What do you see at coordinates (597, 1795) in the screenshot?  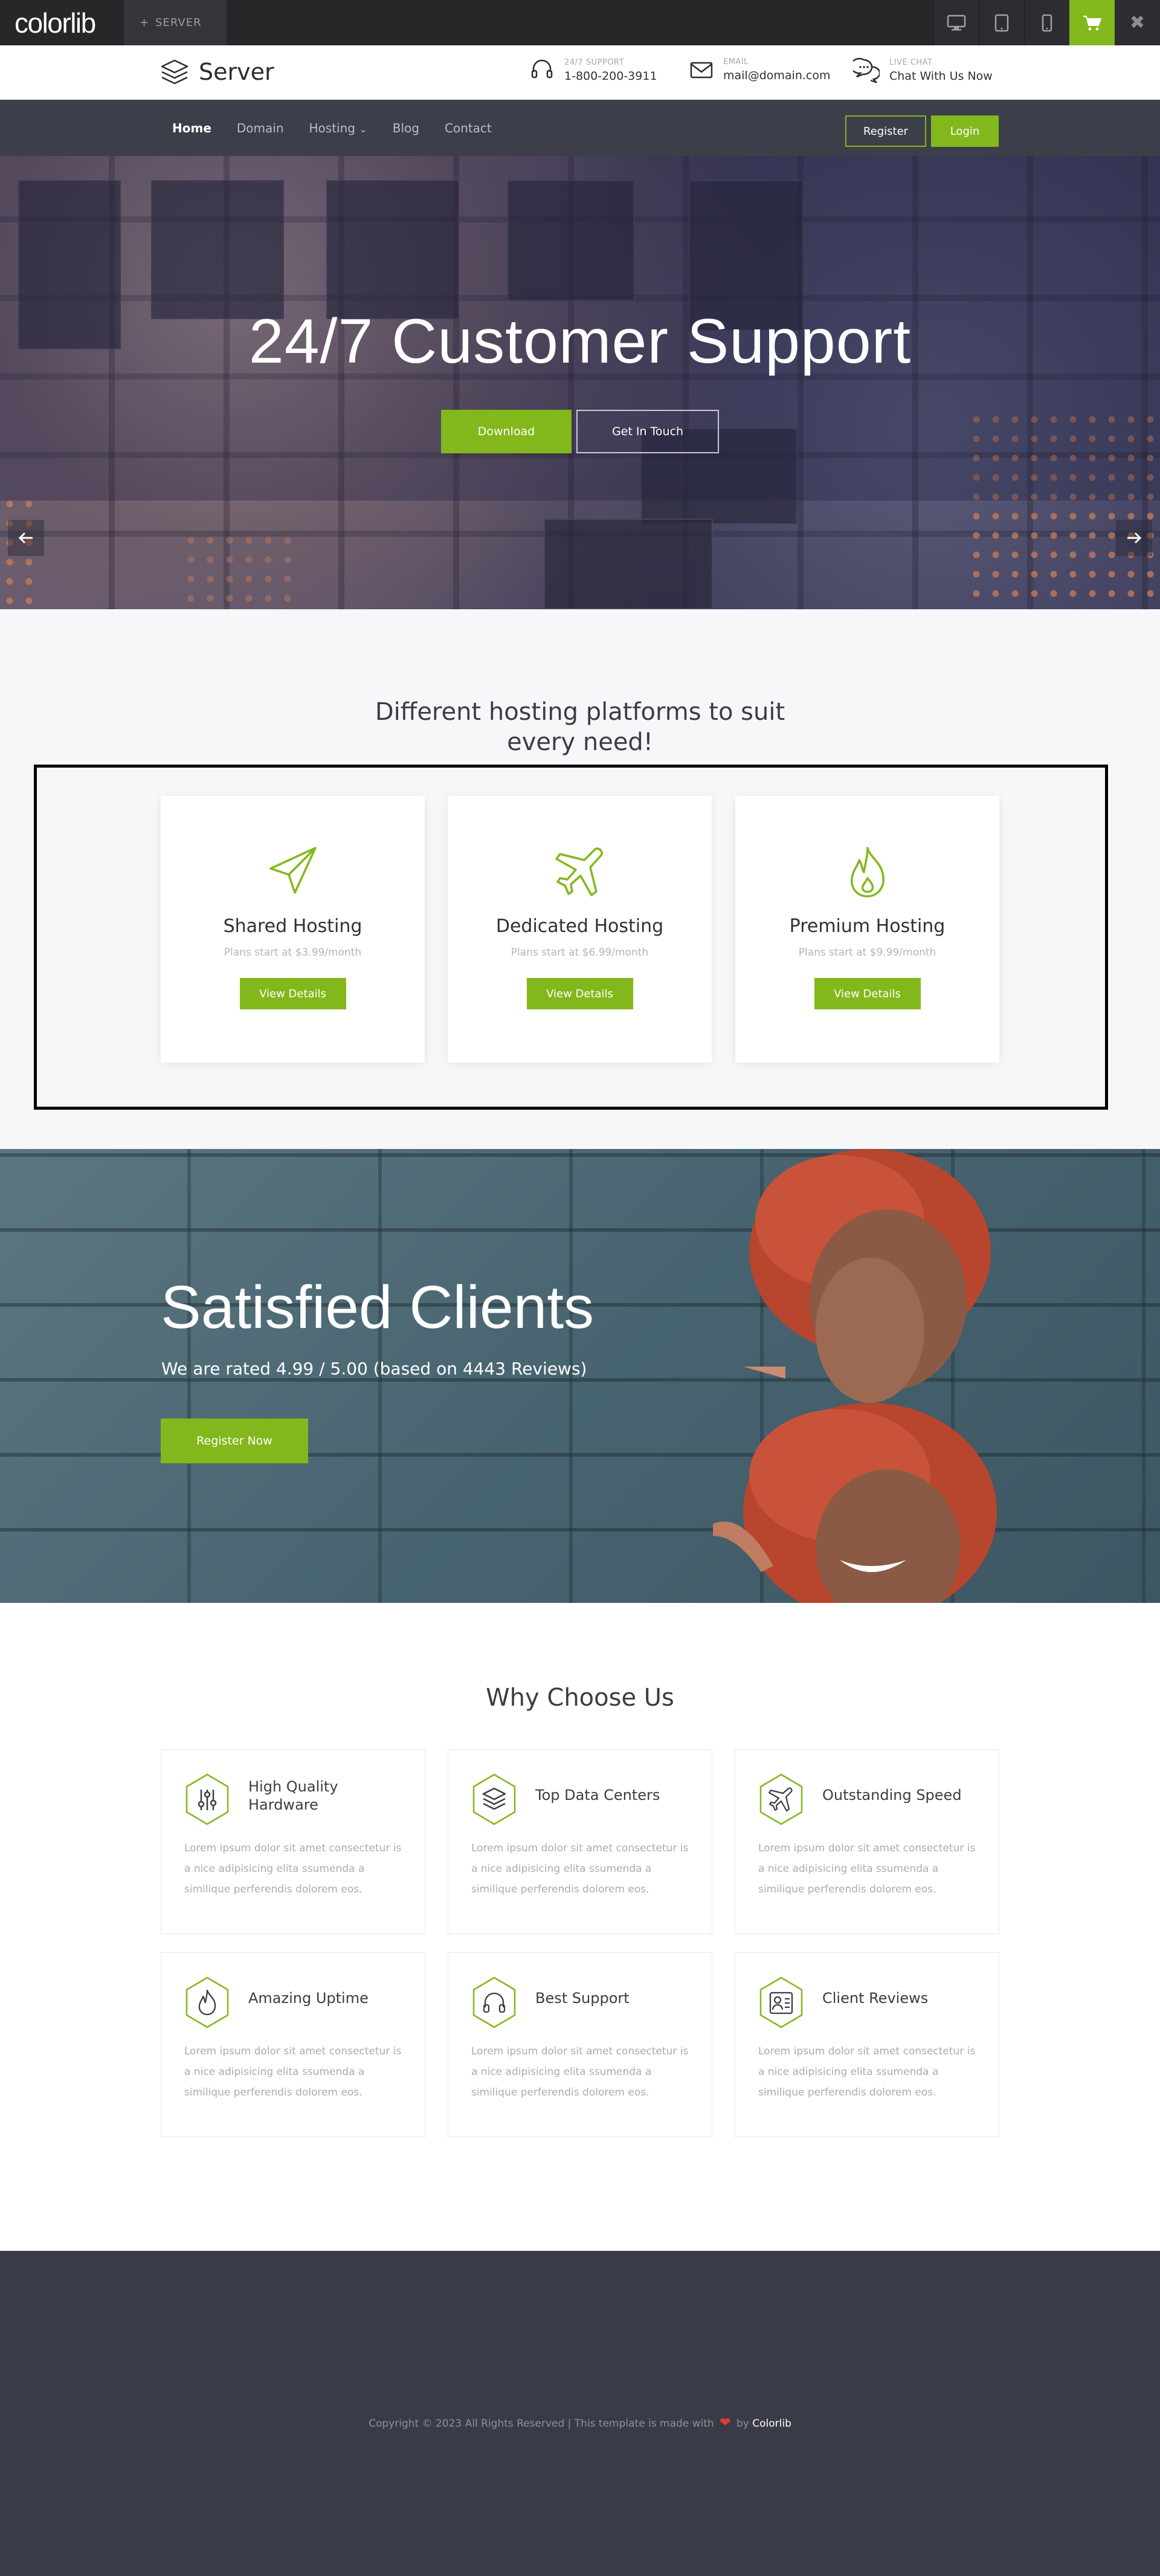 I see `feature-title: Top Data Centers` at bounding box center [597, 1795].